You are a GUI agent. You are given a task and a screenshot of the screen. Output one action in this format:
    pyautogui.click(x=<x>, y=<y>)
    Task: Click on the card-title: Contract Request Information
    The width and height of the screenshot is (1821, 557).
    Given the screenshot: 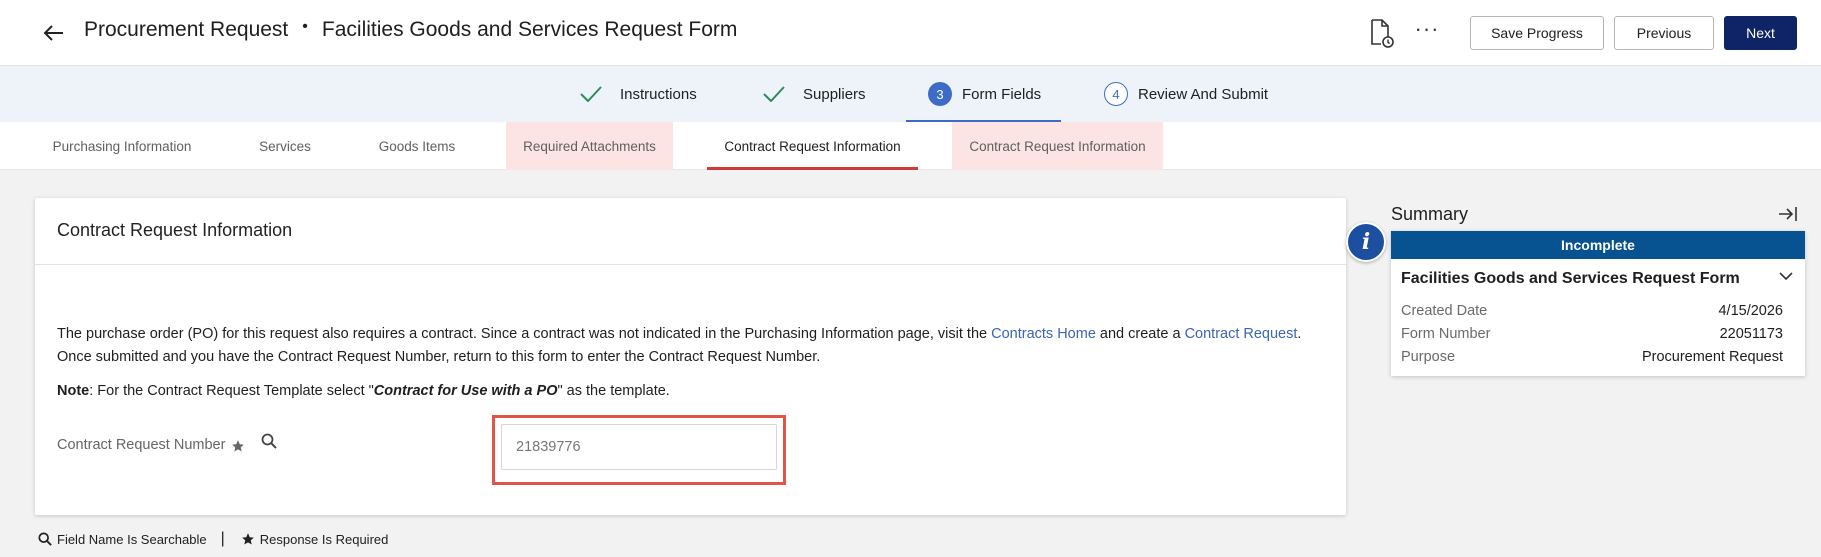 What is the action you would take?
    pyautogui.click(x=690, y=231)
    